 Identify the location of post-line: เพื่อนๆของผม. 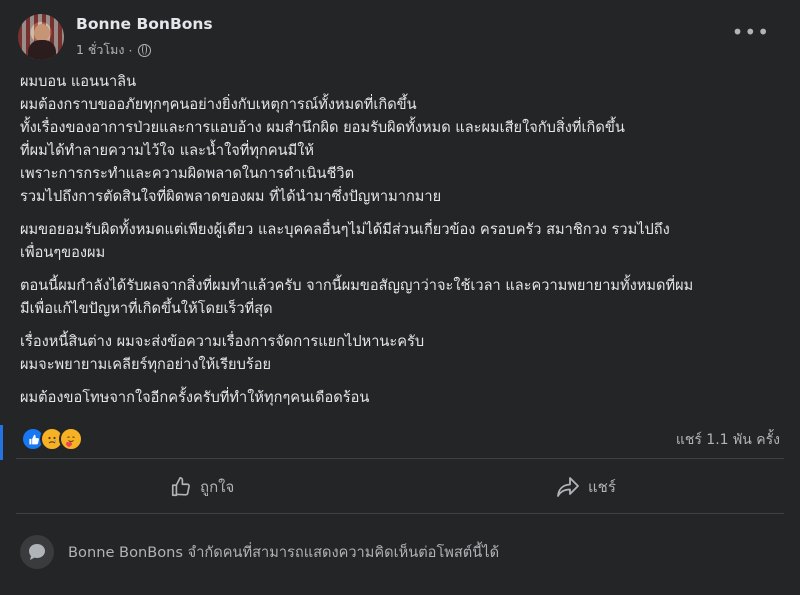
(63, 252).